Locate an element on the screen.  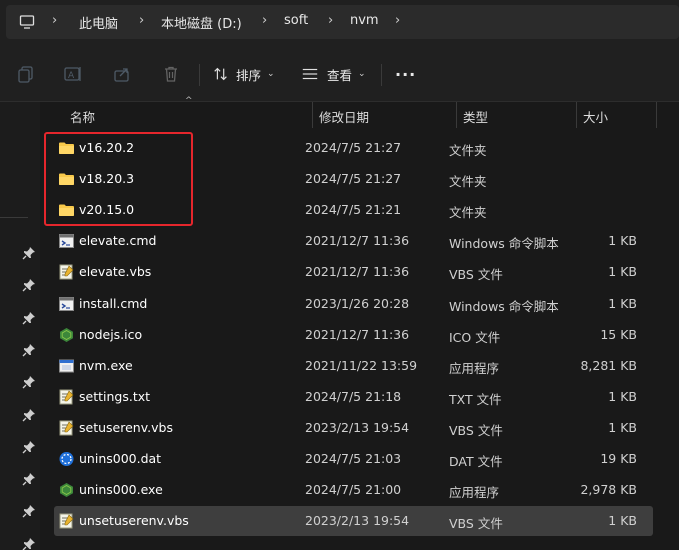
navigation-pane is located at coordinates (20, 326).